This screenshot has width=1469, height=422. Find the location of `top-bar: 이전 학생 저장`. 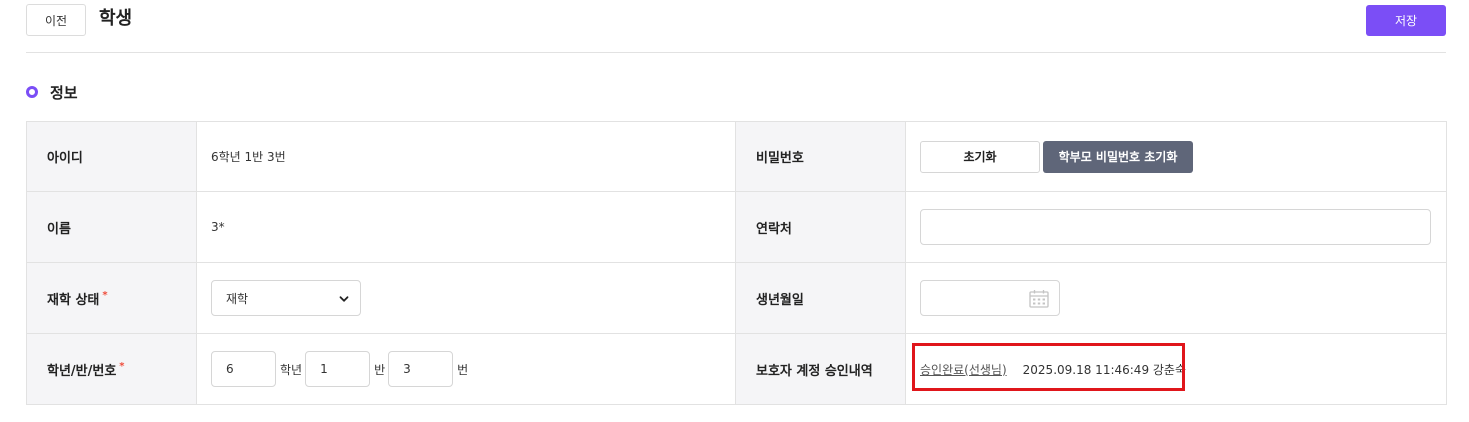

top-bar: 이전 학생 저장 is located at coordinates (736, 26).